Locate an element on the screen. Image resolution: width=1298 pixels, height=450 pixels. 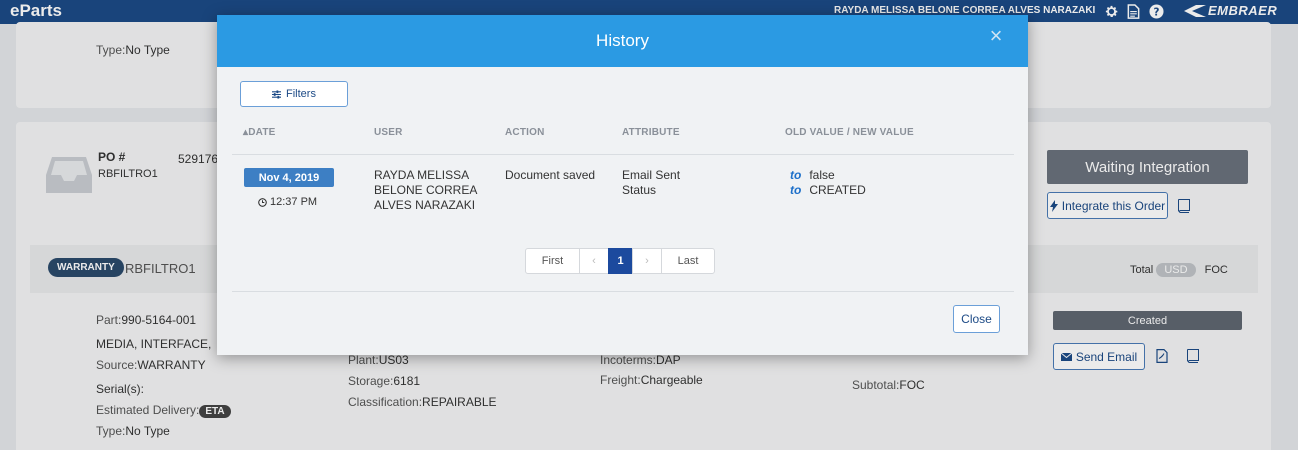
history-attribute: Email Sent is located at coordinates (651, 175).